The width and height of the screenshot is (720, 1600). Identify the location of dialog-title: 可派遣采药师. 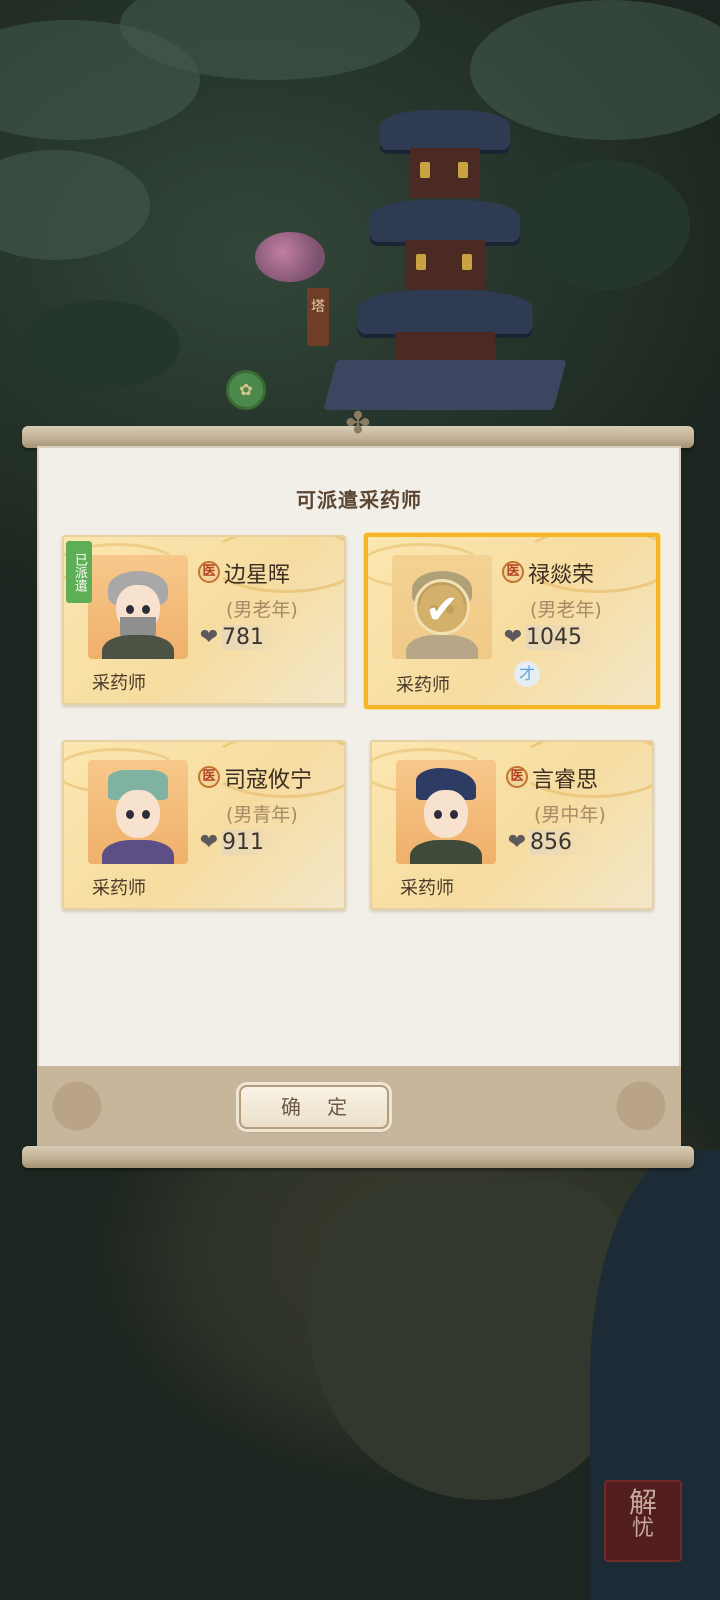
(359, 500).